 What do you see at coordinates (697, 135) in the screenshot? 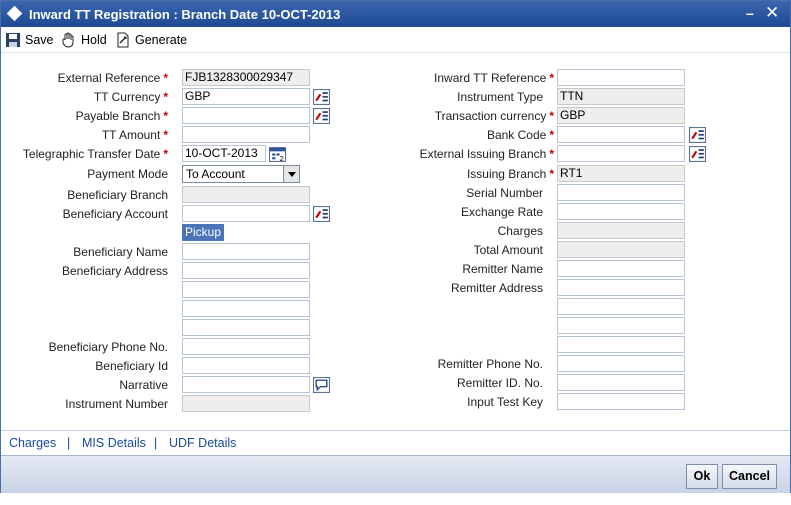
I see `bank-code-list-lookup-icon` at bounding box center [697, 135].